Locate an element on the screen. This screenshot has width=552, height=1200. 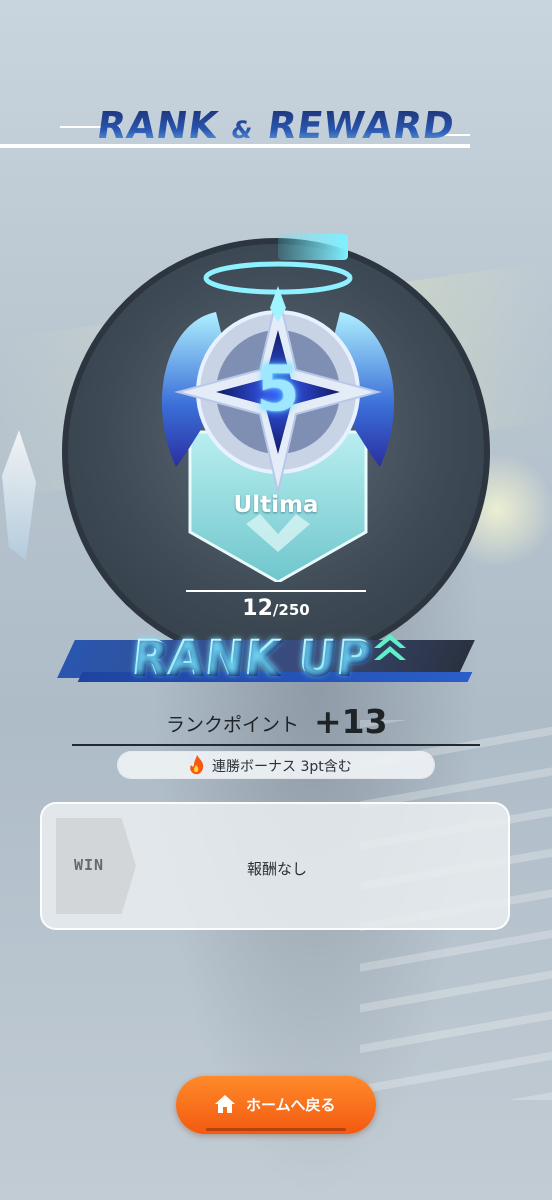
title-rank: RANK is located at coordinates (158, 125).